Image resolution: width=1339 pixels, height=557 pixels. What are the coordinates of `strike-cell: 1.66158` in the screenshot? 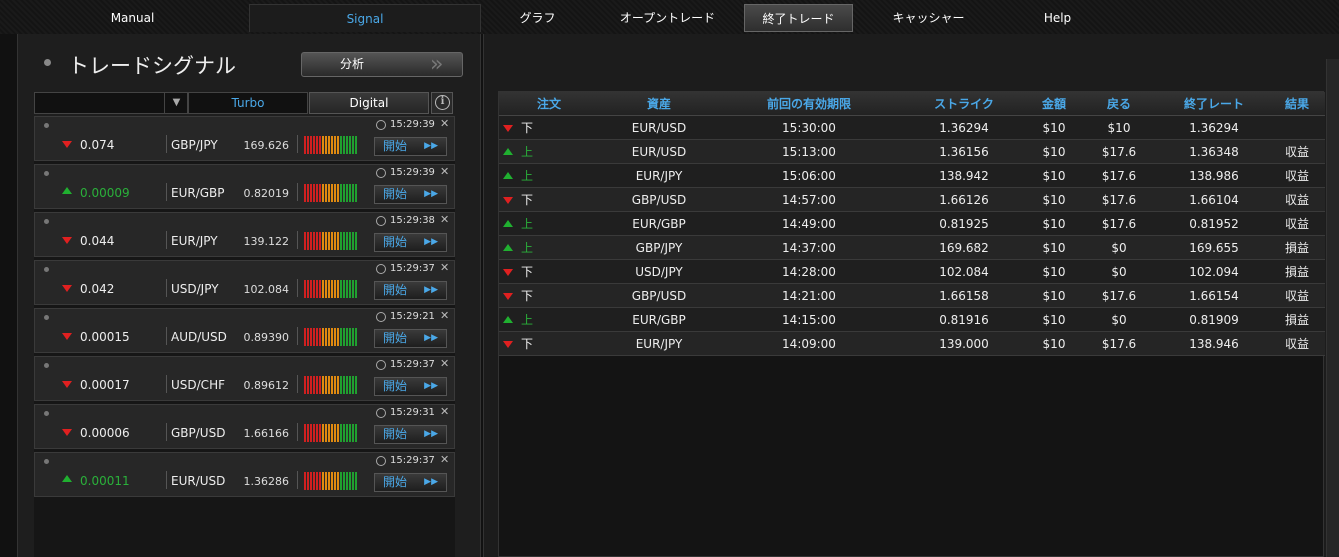 It's located at (964, 296).